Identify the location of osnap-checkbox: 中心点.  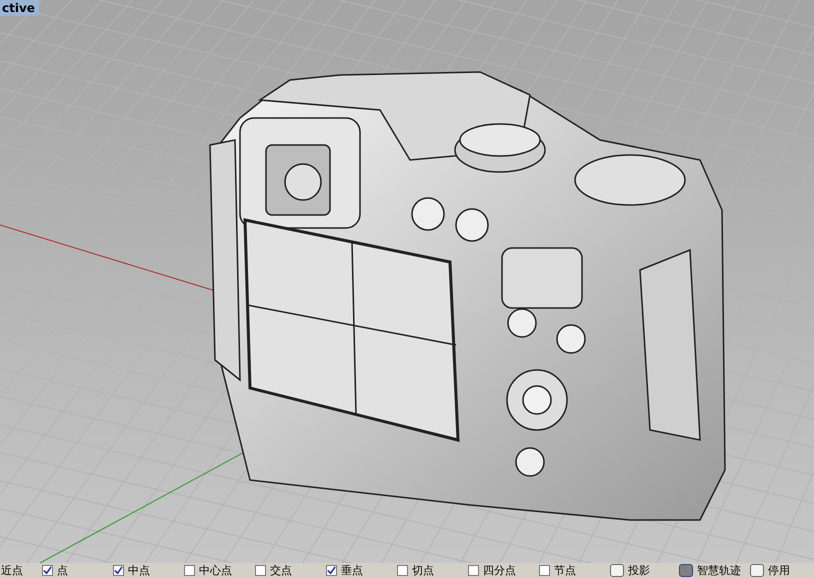
(219, 570).